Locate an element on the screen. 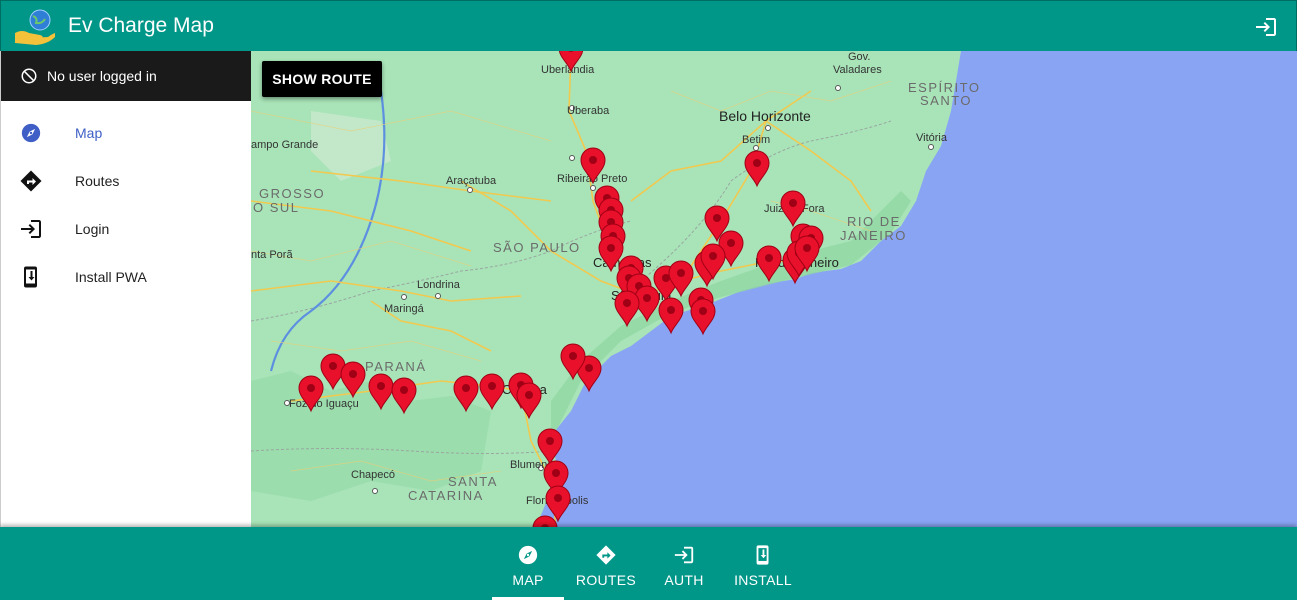 Image resolution: width=1297 pixels, height=600 pixels. sidebar-item-login: Login is located at coordinates (126, 229).